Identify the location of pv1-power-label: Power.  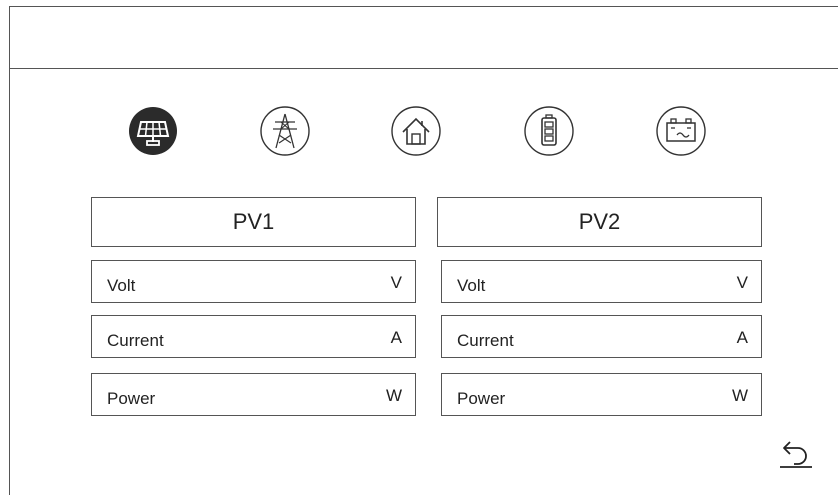
(131, 398).